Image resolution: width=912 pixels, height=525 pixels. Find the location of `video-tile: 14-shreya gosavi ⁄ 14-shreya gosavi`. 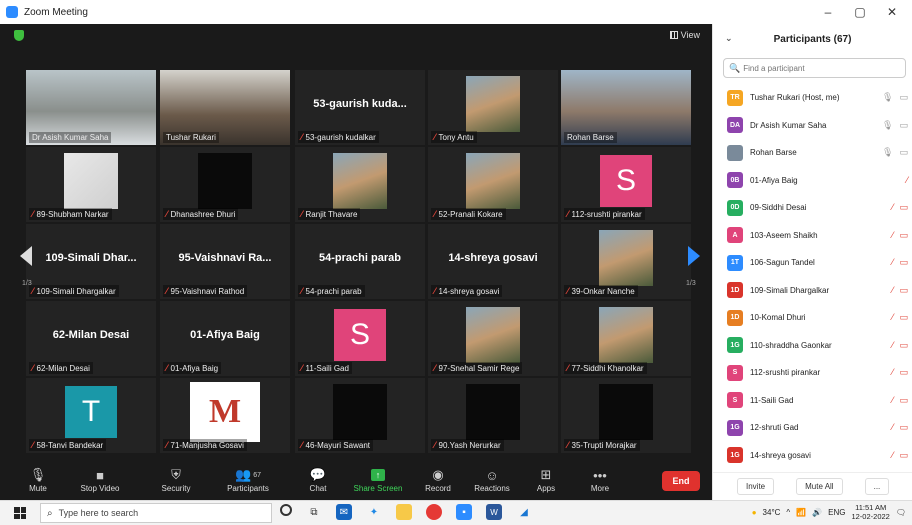

video-tile: 14-shreya gosavi ⁄ 14-shreya gosavi is located at coordinates (493, 261).